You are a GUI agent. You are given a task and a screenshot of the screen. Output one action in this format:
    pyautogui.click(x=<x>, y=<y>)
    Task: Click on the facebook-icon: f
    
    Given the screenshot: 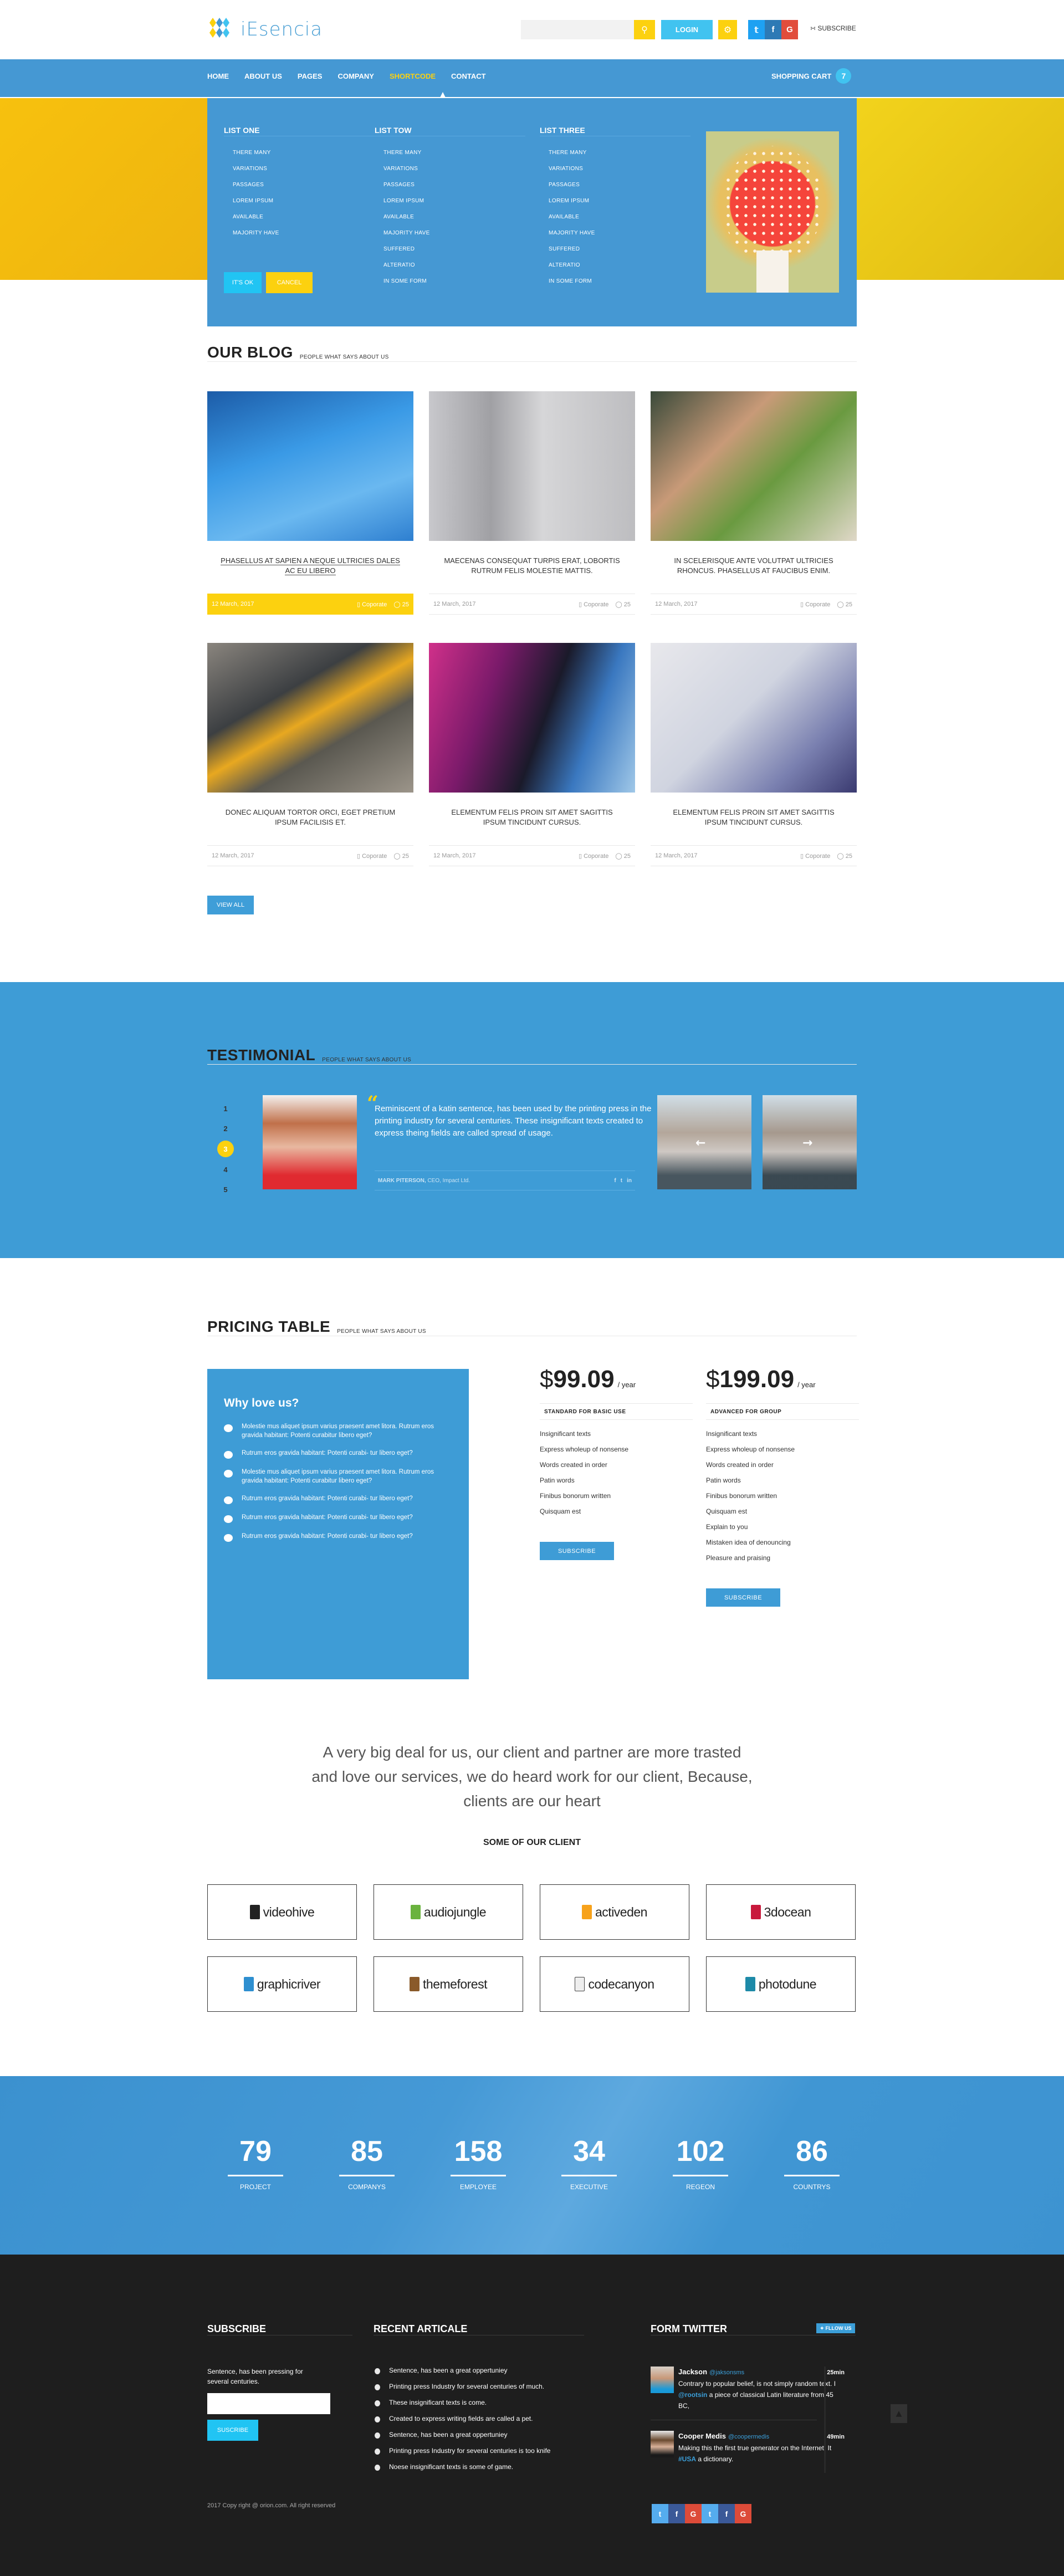 What is the action you would take?
    pyautogui.click(x=615, y=1181)
    